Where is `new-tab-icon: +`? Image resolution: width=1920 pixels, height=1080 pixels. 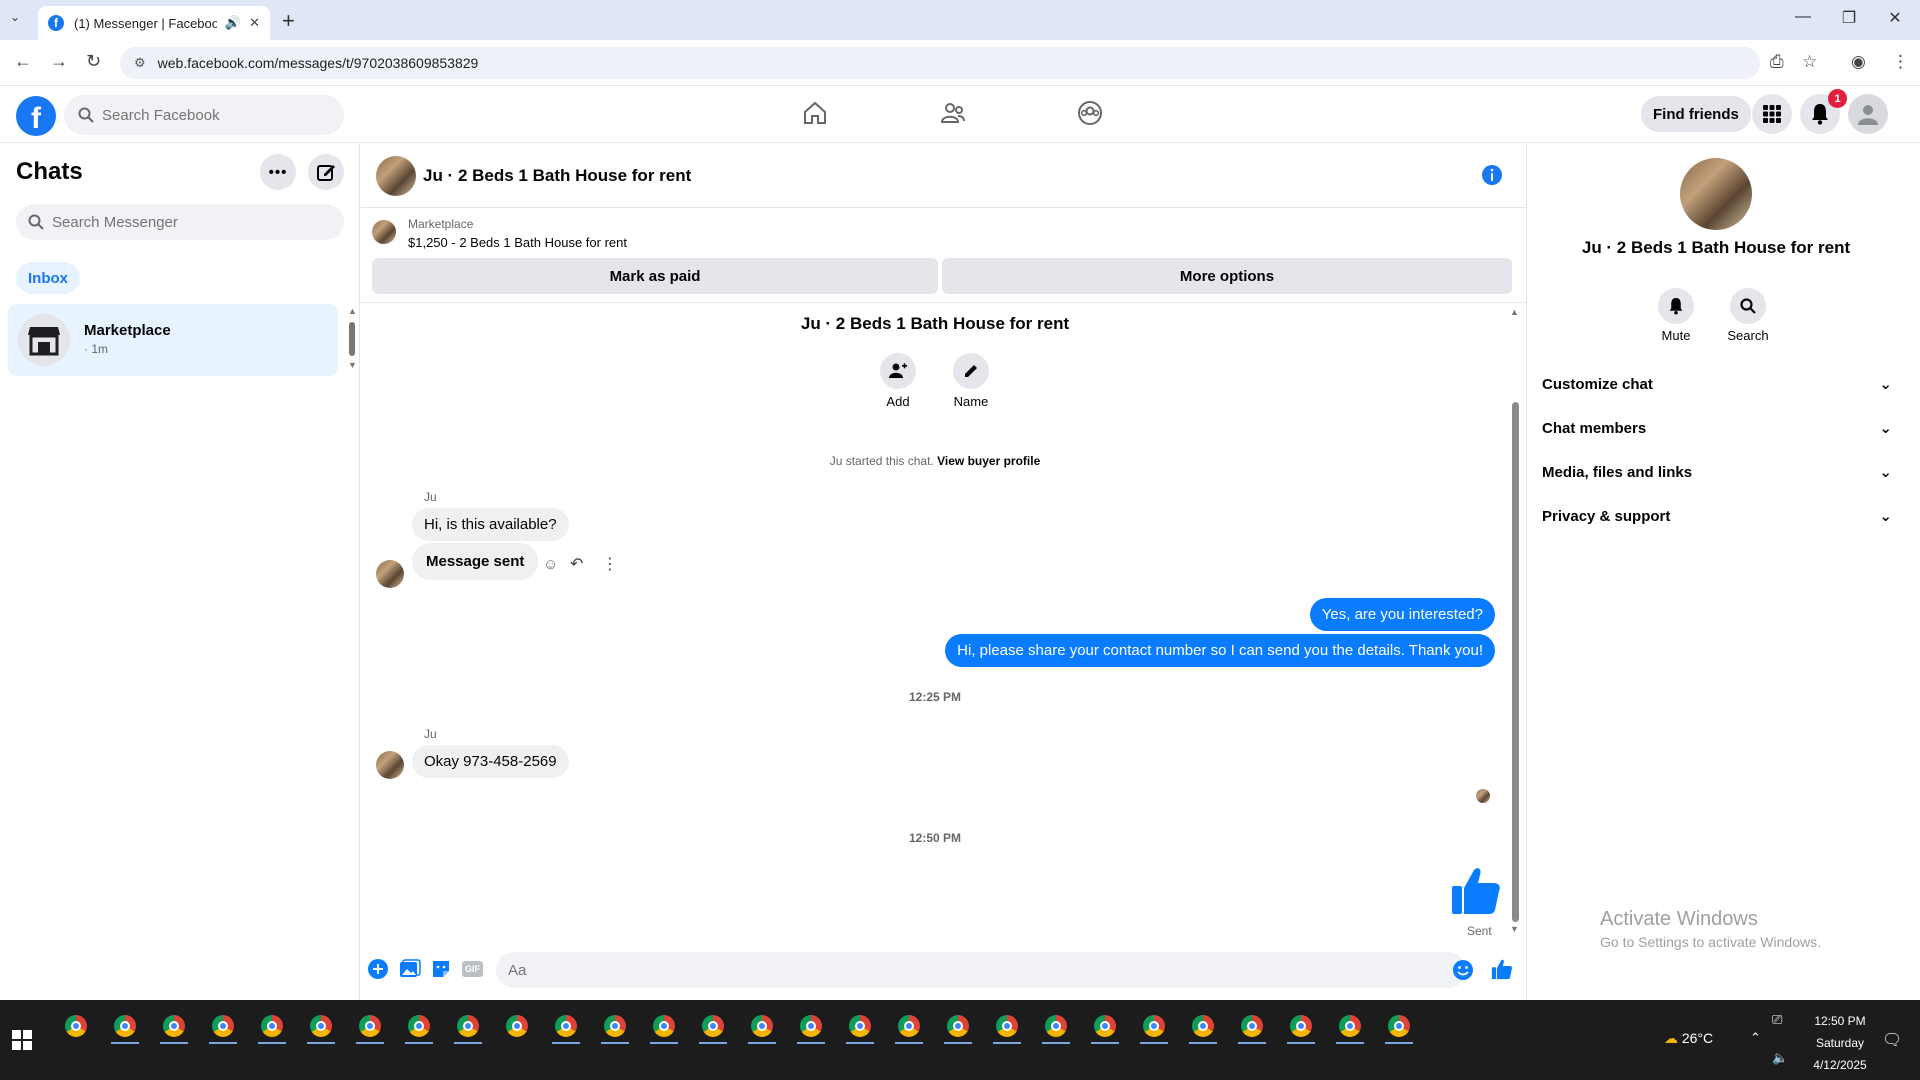 new-tab-icon: + is located at coordinates (288, 21).